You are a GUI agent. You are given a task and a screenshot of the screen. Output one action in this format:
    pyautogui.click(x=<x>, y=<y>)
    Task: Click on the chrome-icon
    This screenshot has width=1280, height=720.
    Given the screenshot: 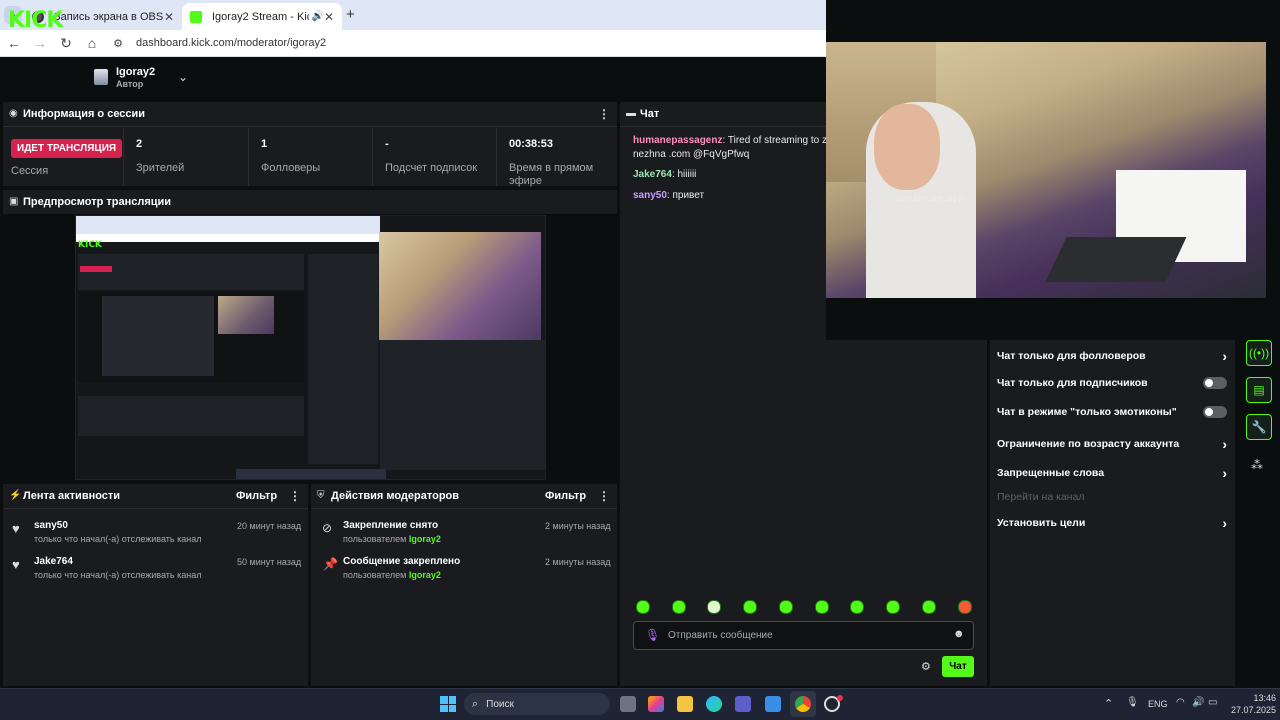 What is the action you would take?
    pyautogui.click(x=803, y=704)
    